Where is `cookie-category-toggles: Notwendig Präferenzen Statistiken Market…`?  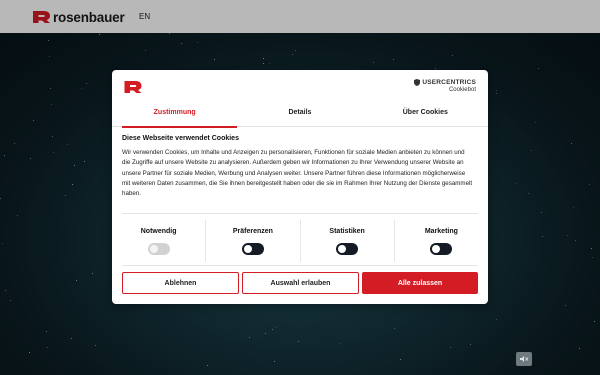 cookie-category-toggles: Notwendig Präferenzen Statistiken Market… is located at coordinates (300, 241).